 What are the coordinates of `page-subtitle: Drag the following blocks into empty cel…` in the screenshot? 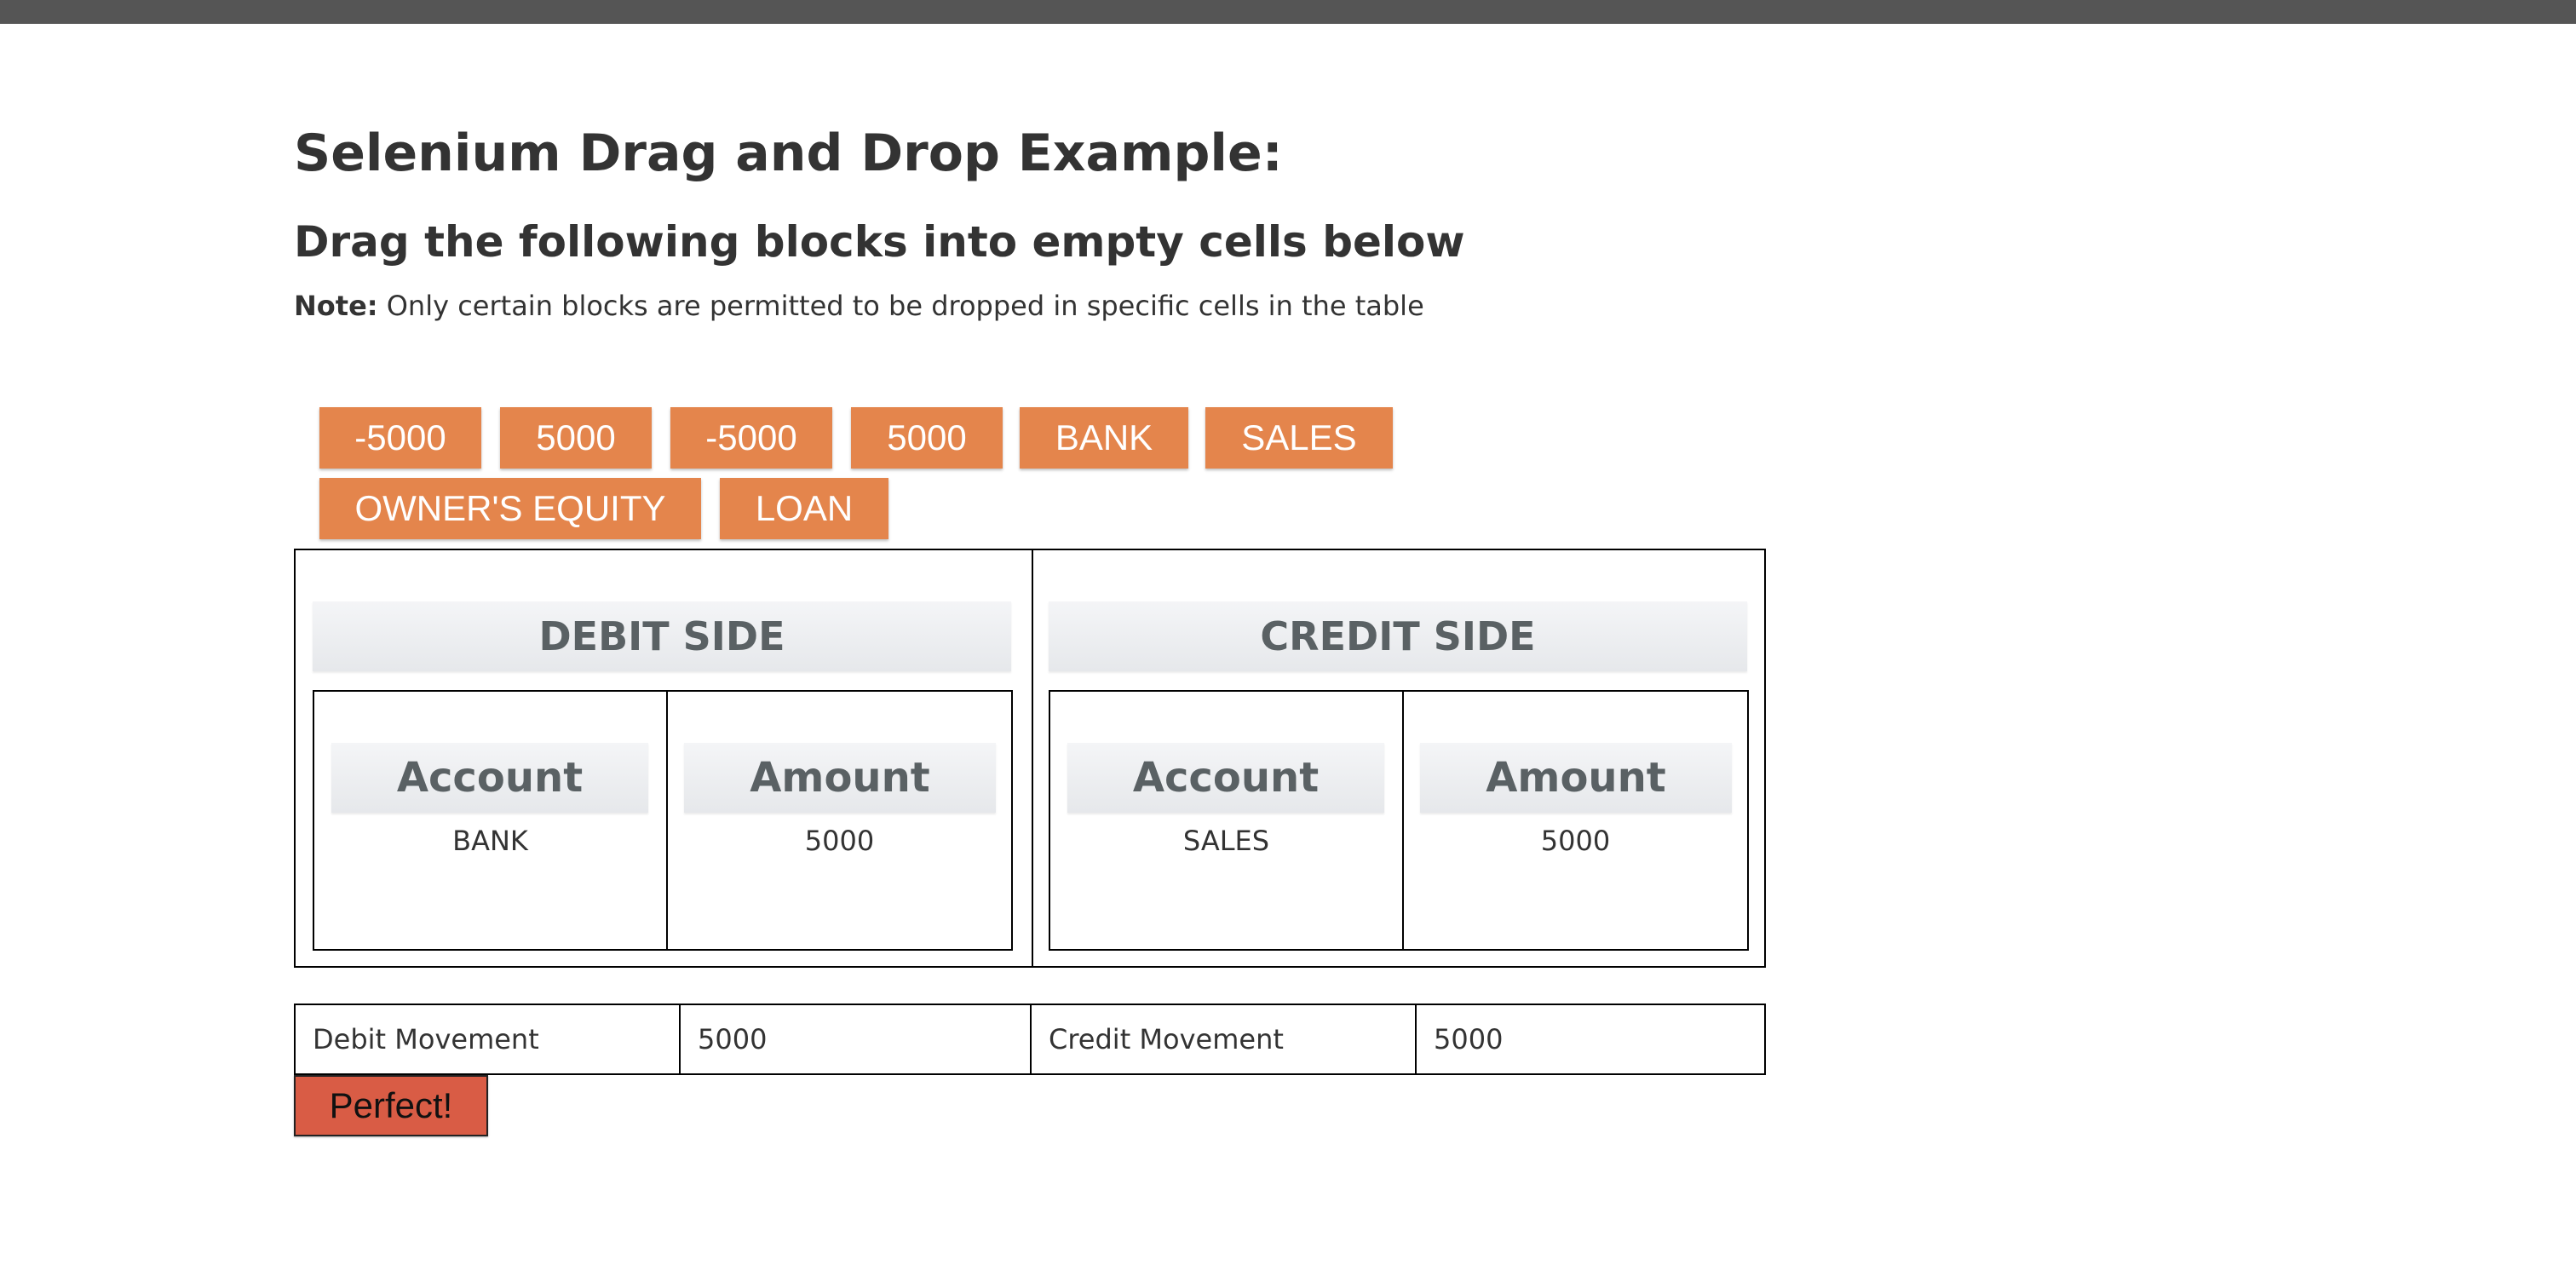 It's located at (880, 242).